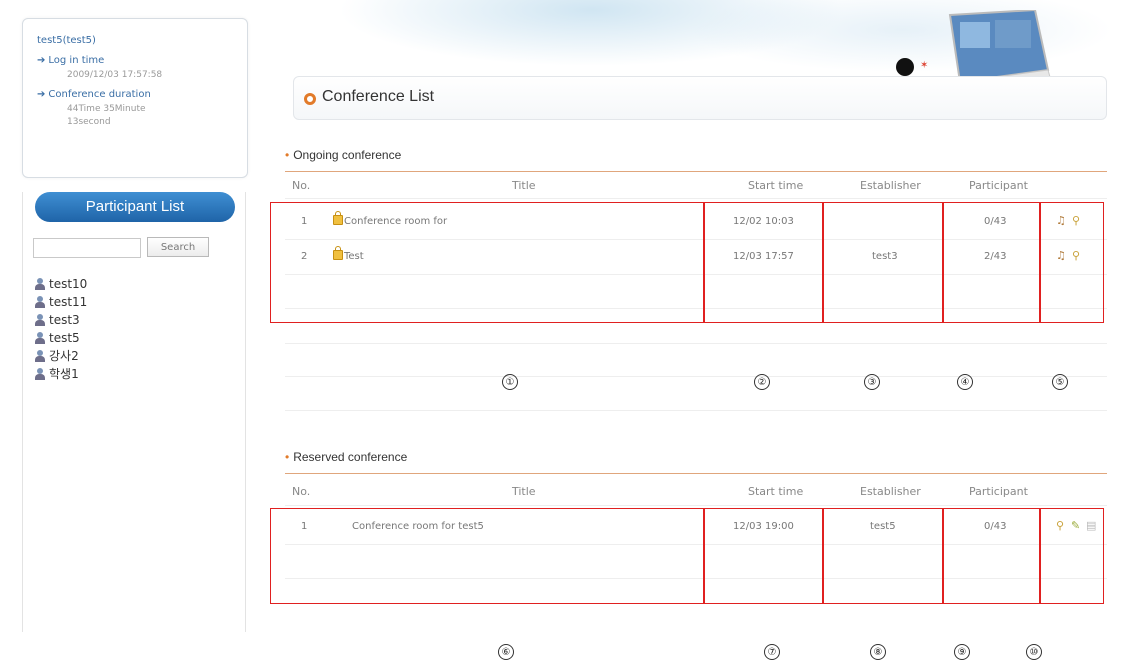 Image resolution: width=1123 pixels, height=666 pixels. What do you see at coordinates (106, 109) in the screenshot?
I see `conference-duration-value-1: 44Time 35Minute` at bounding box center [106, 109].